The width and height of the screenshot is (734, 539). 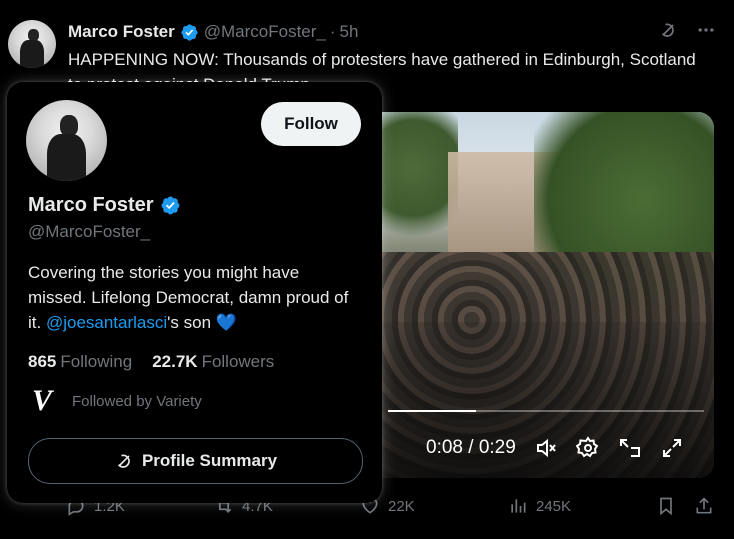 What do you see at coordinates (687, 30) in the screenshot?
I see `tweet-header-icons` at bounding box center [687, 30].